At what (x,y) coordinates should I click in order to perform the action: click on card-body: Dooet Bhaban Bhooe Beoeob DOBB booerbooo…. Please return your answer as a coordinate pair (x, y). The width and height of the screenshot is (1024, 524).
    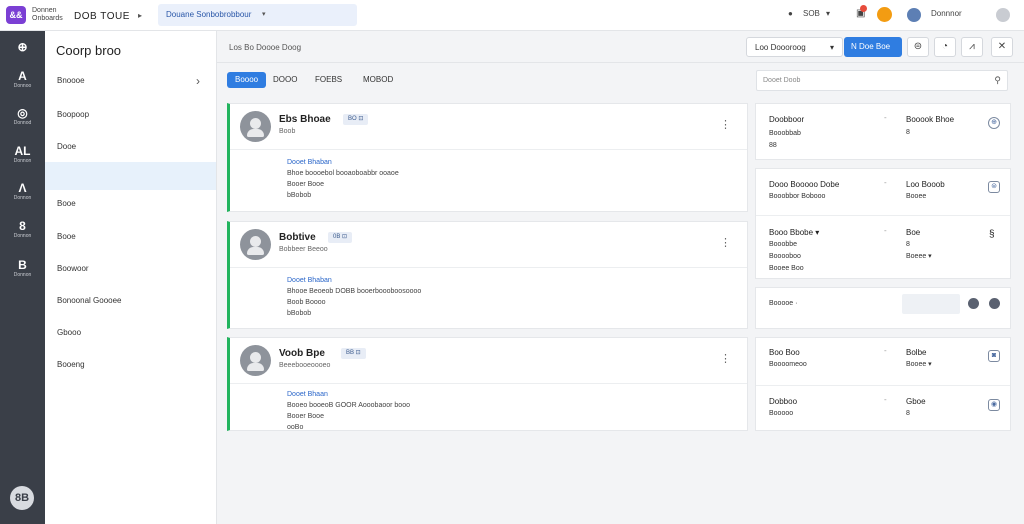
    Looking at the image, I should click on (354, 297).